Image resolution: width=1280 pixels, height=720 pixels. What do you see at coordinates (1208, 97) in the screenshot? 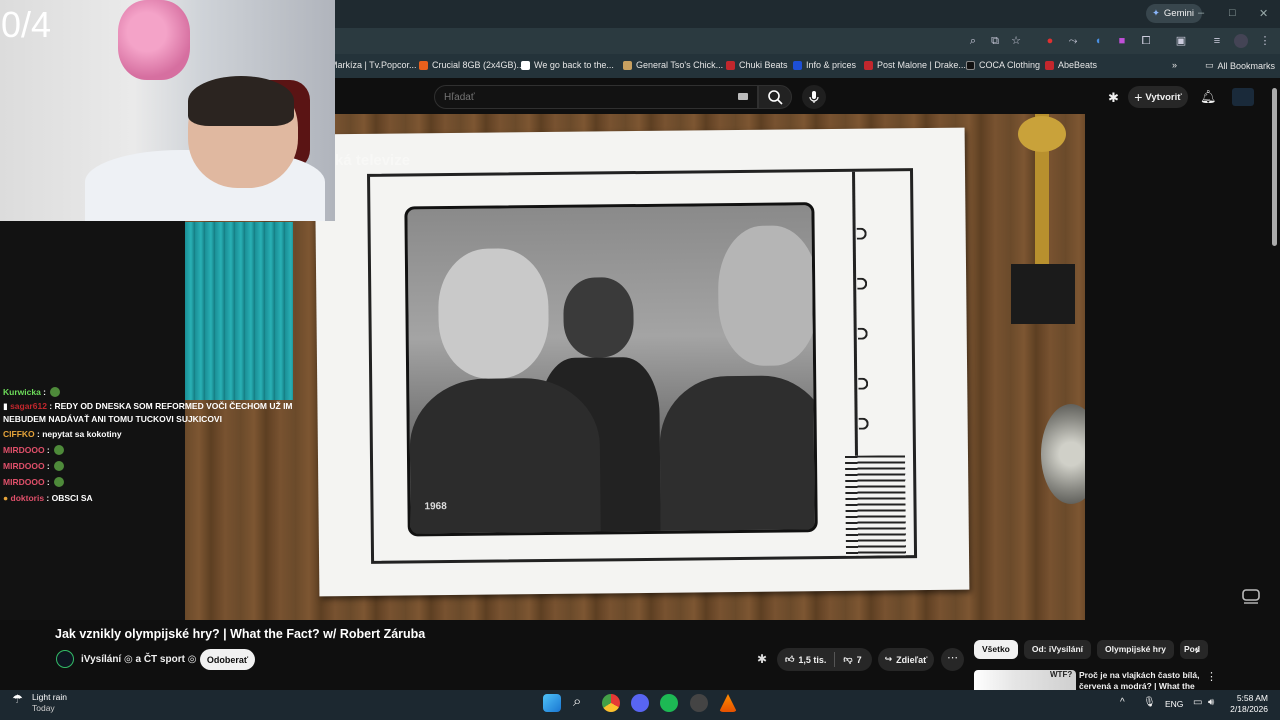
I see `notifications-bell-icon: 🔔︎` at bounding box center [1208, 97].